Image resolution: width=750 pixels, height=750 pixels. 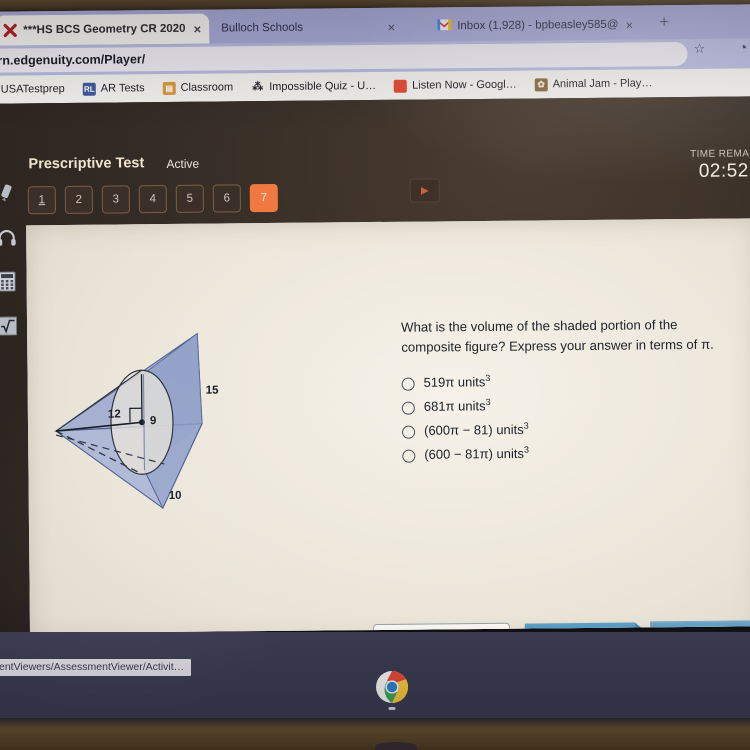 What do you see at coordinates (169, 88) in the screenshot?
I see `classroom-icon: ▤` at bounding box center [169, 88].